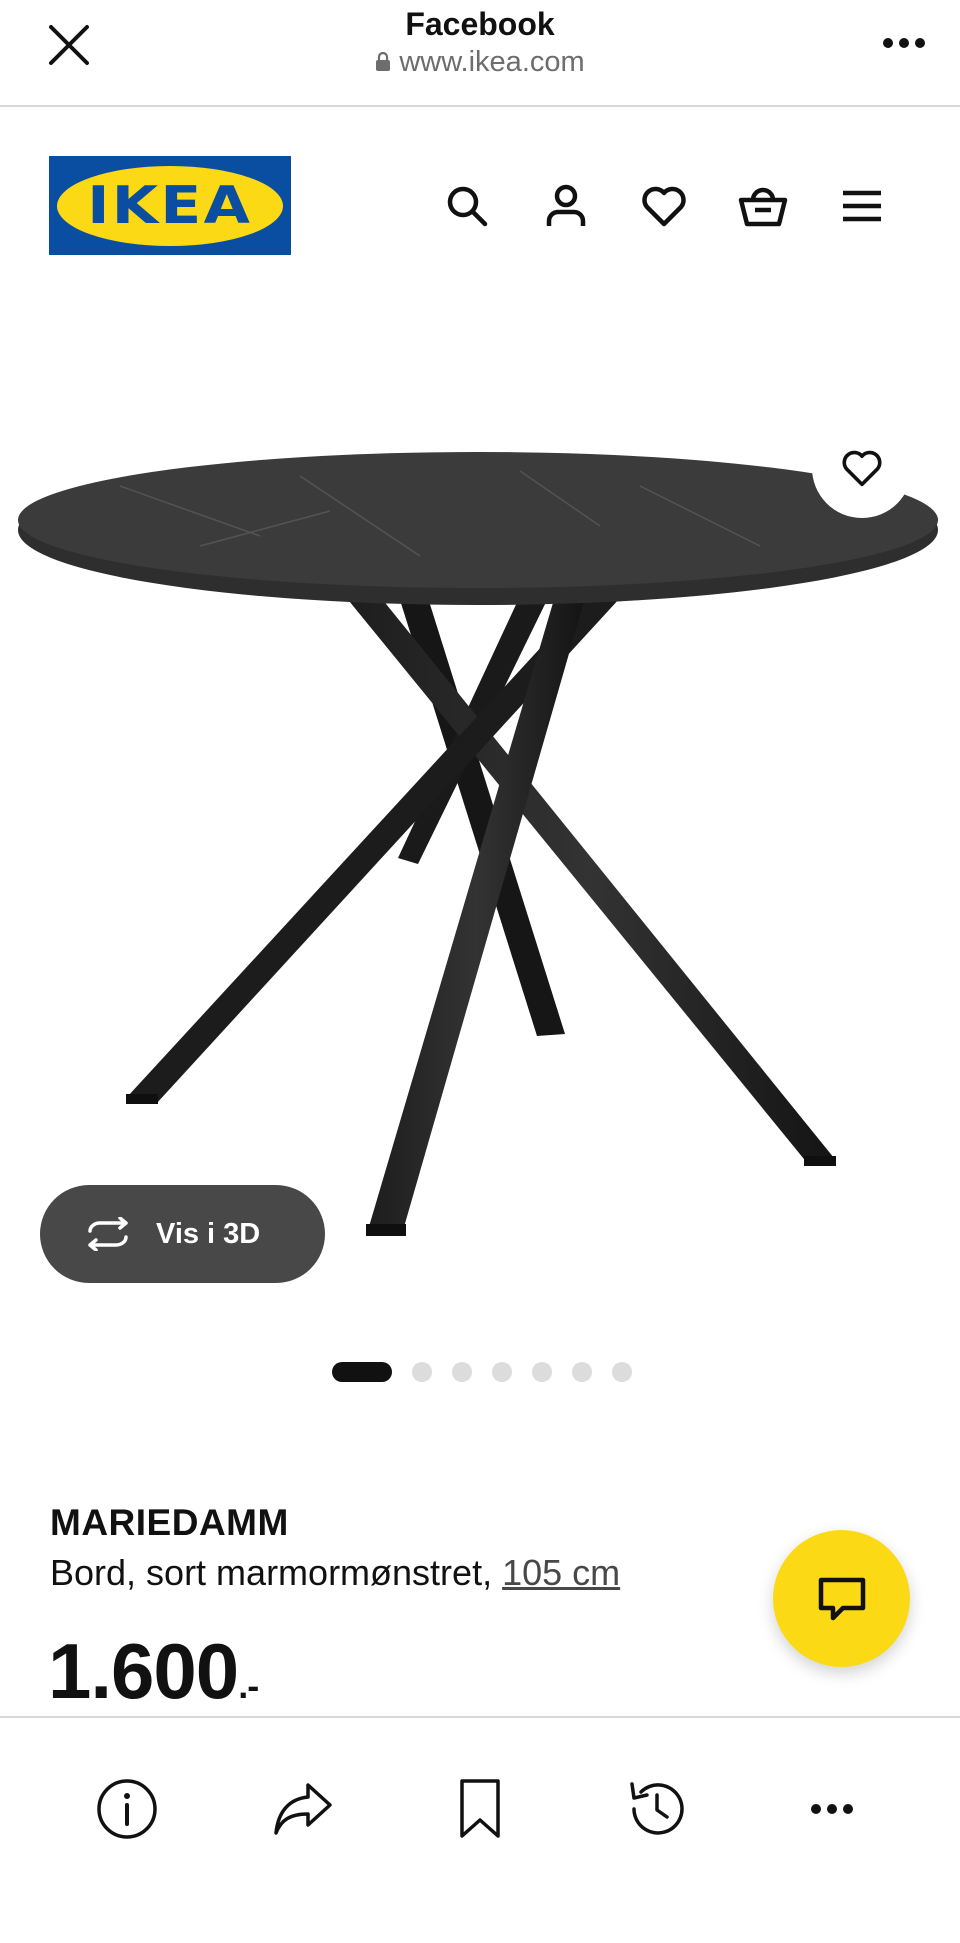 Image resolution: width=960 pixels, height=1943 pixels. I want to click on logo-text: IKEA, so click(170, 205).